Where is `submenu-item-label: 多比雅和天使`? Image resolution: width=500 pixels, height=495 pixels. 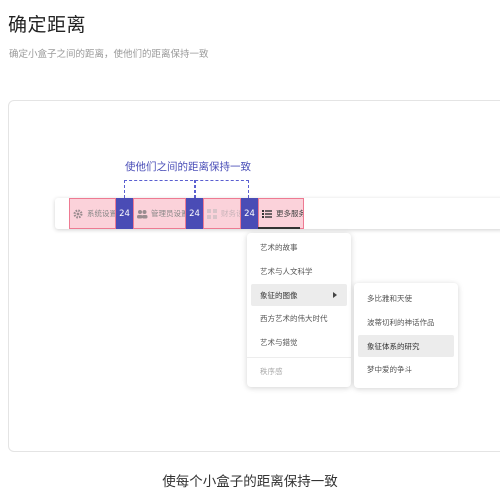
submenu-item-label: 多比雅和天使 is located at coordinates (389, 298).